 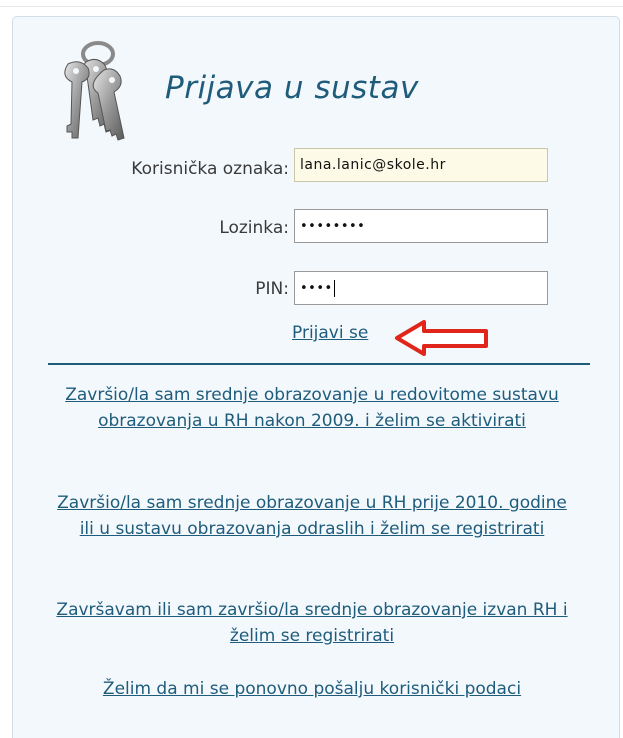 I want to click on text-caret, so click(x=334, y=288).